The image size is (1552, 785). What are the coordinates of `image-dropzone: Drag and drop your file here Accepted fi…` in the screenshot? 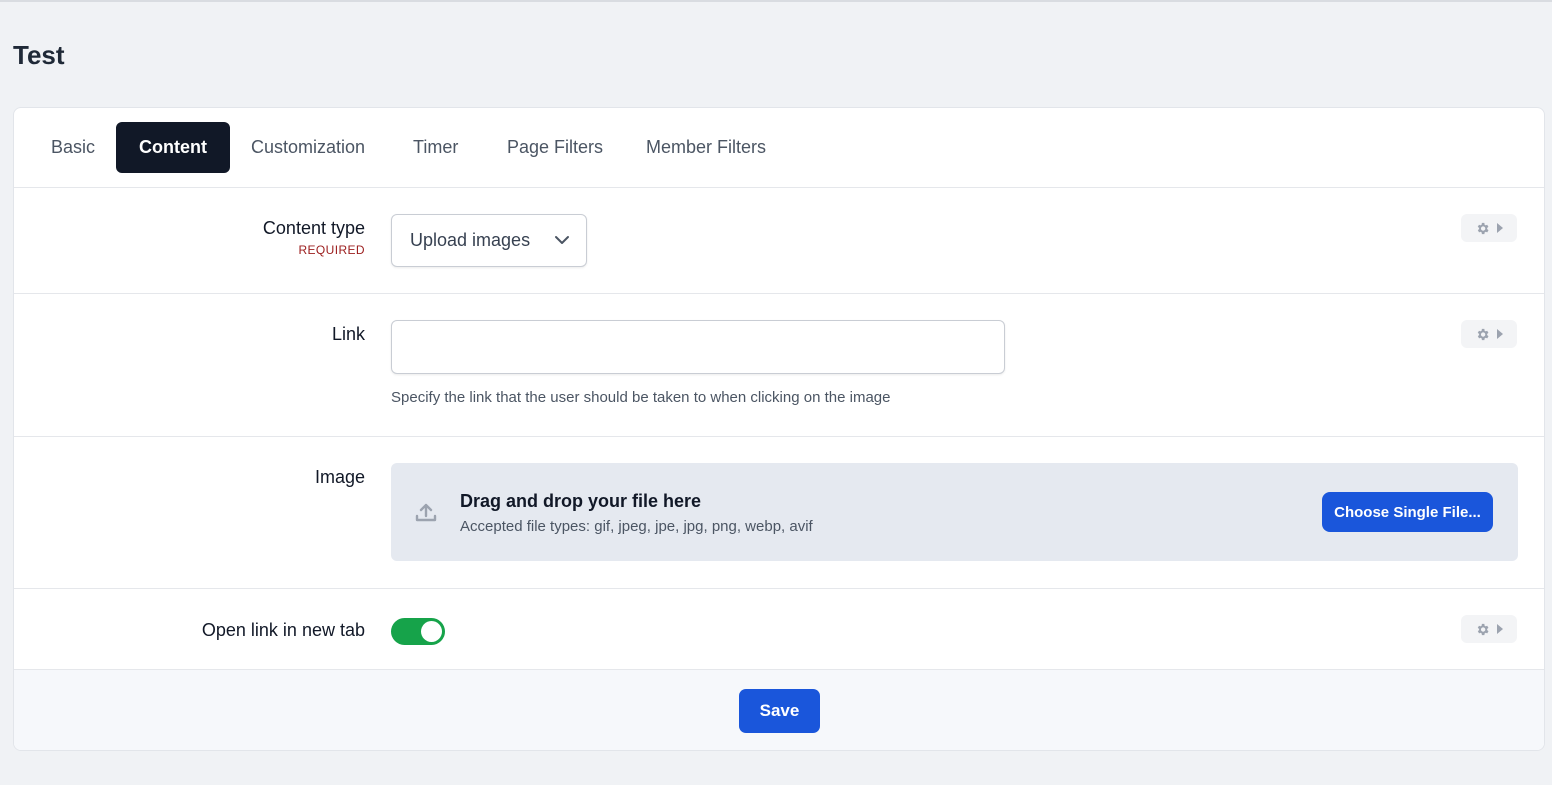 It's located at (954, 512).